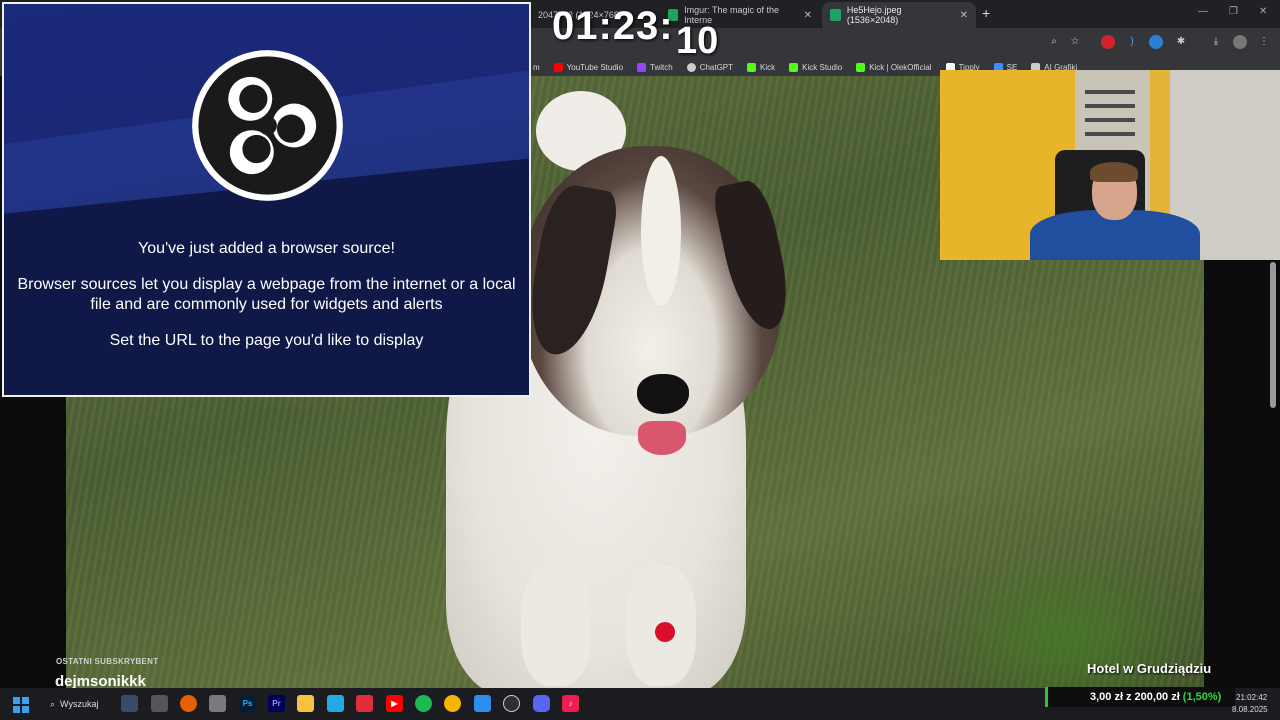  I want to click on window-close-icon: ✕, so click(1263, 11).